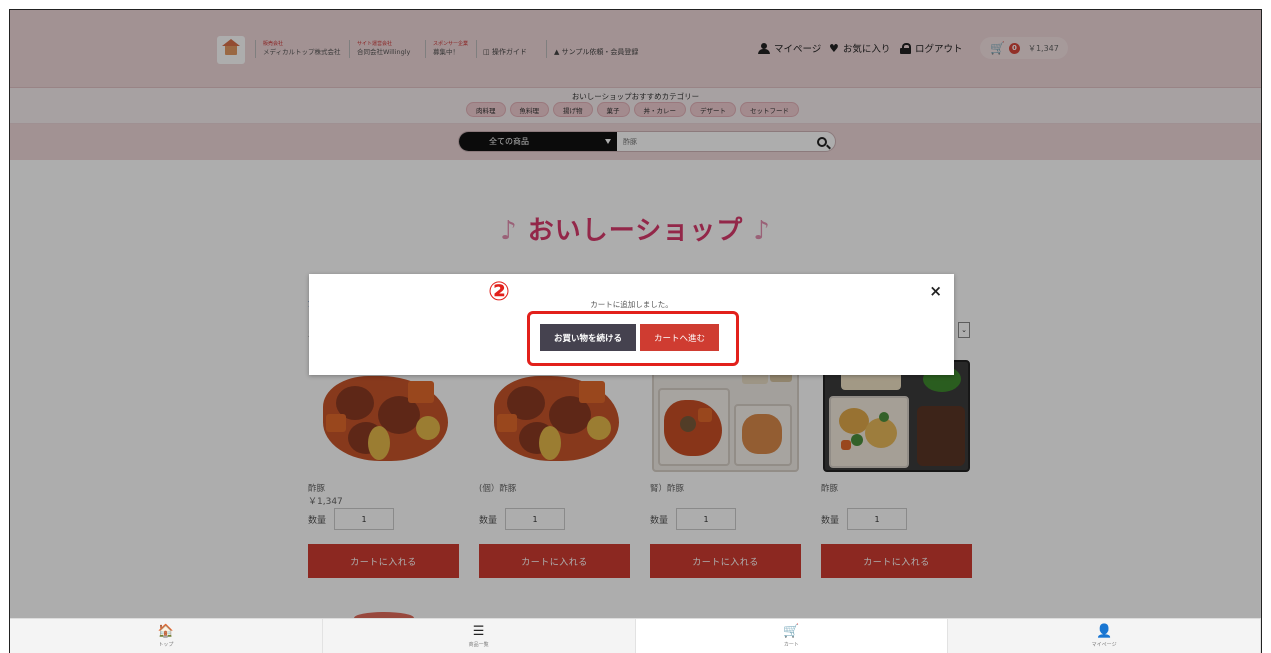 This screenshot has width=1271, height=653. I want to click on bottom-nav-label: マイページ, so click(1104, 645).